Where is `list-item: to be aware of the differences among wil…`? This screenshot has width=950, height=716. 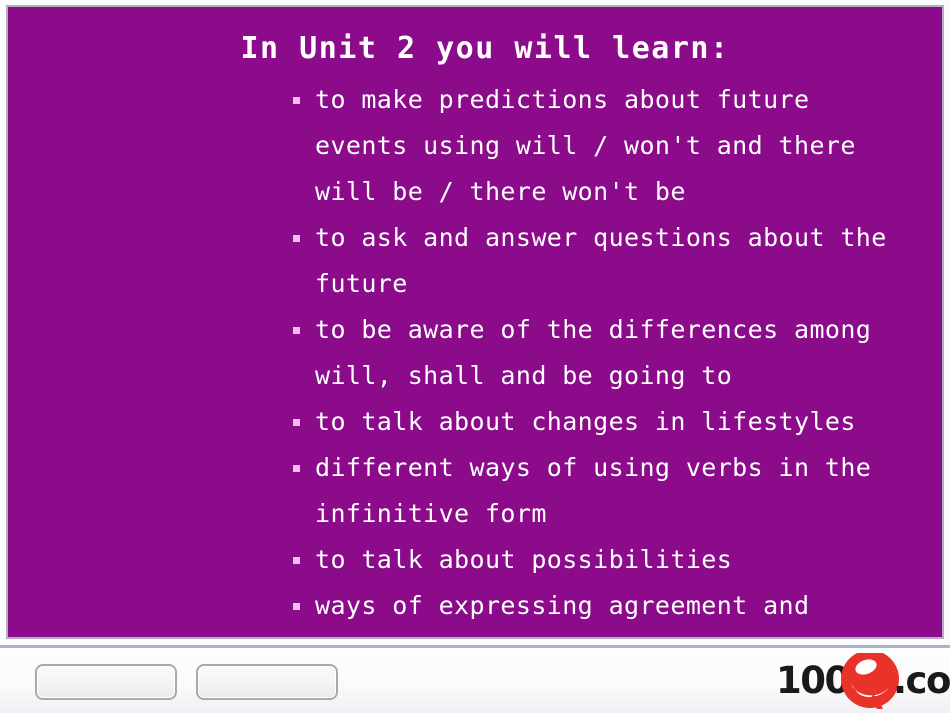
list-item: to be aware of the differences among wil… is located at coordinates (601, 353).